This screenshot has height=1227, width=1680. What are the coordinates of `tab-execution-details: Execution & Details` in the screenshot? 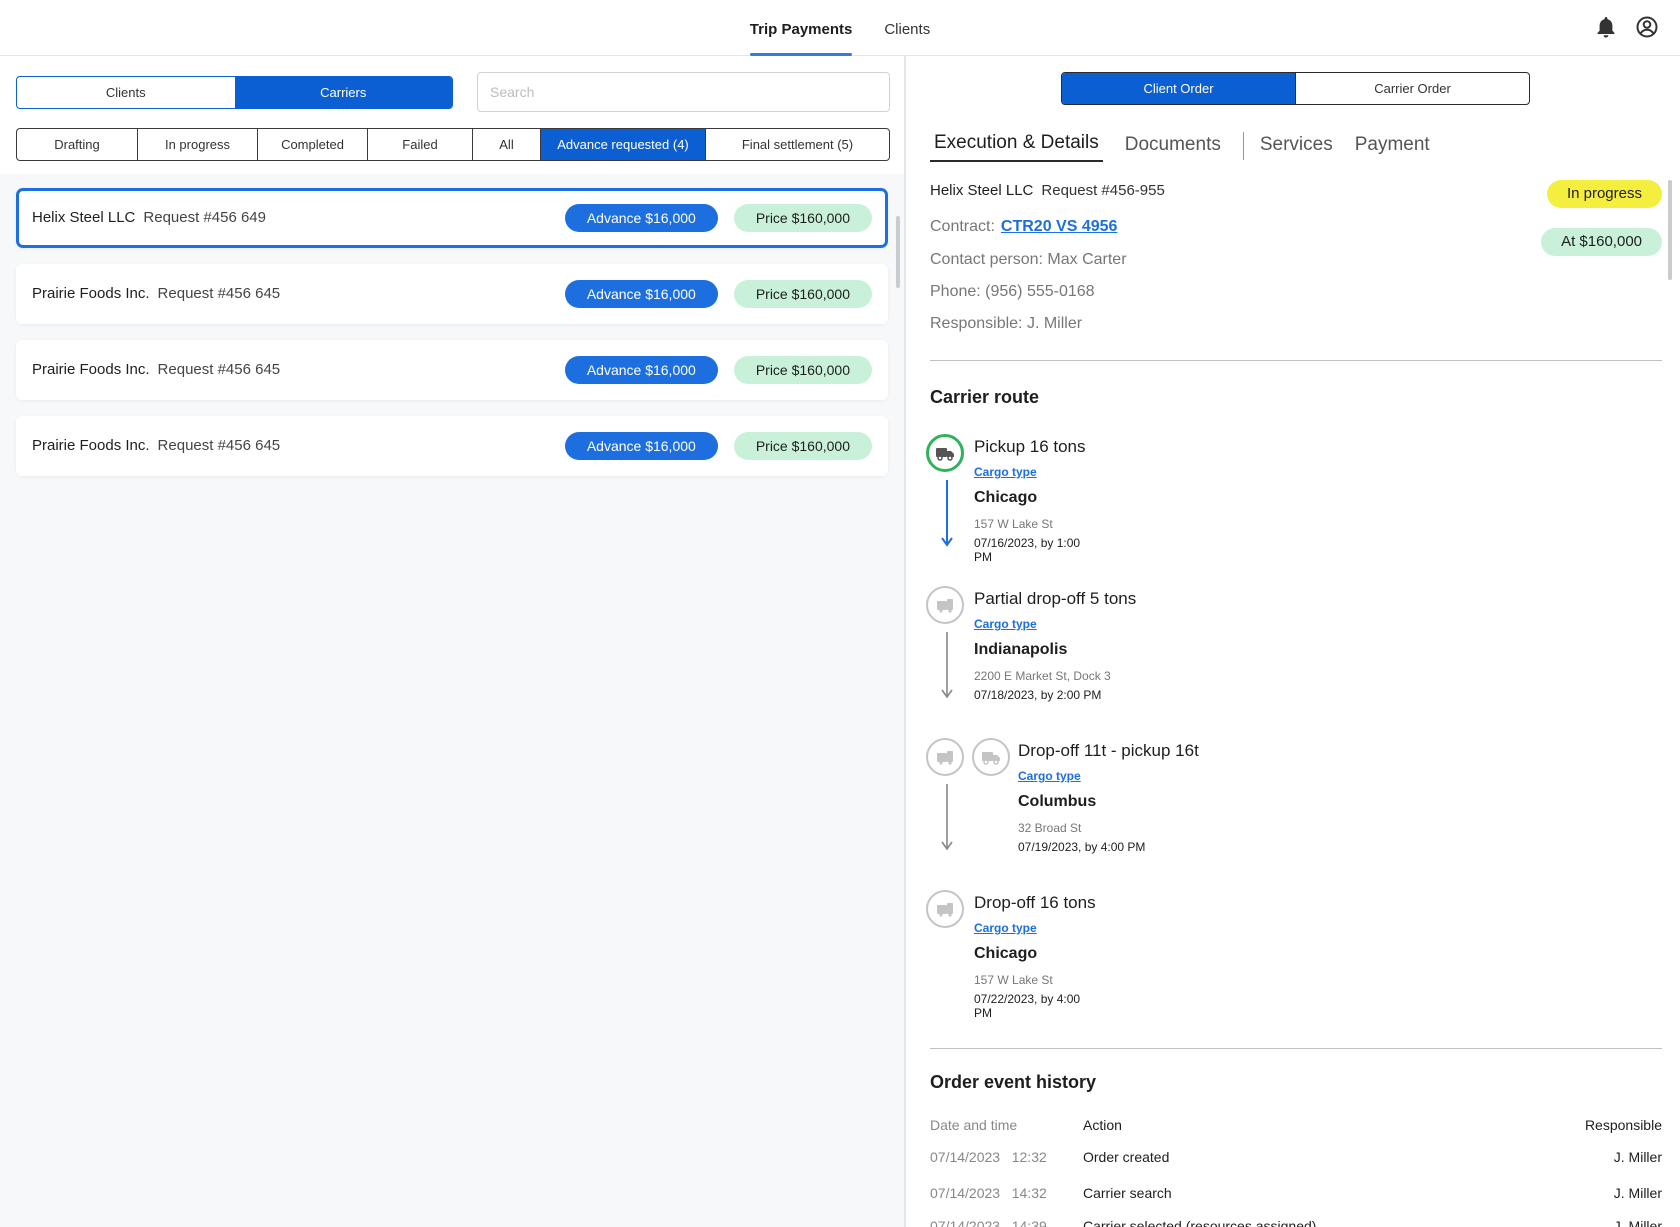 It's located at (1016, 147).